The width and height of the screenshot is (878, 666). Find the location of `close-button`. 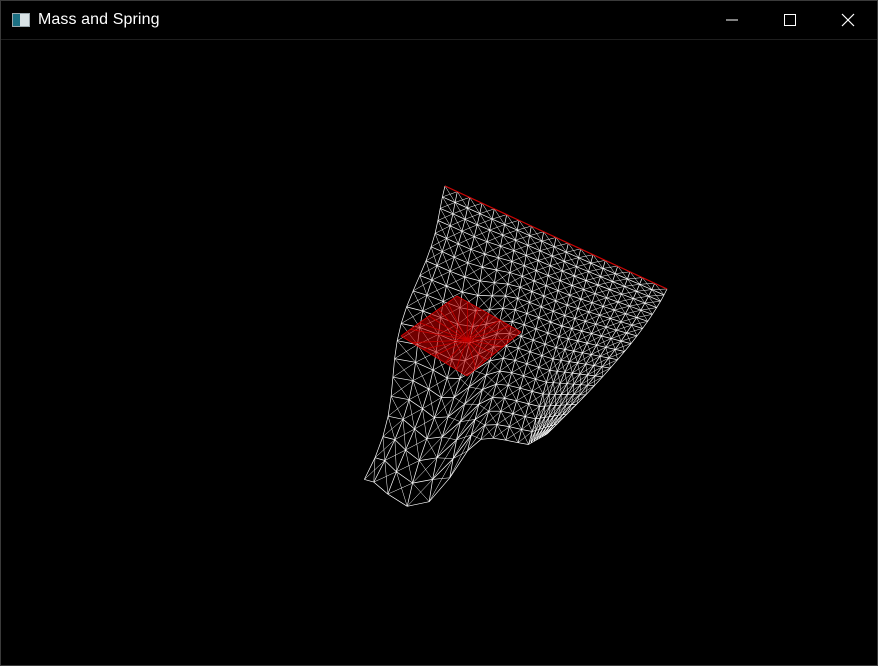

close-button is located at coordinates (848, 20).